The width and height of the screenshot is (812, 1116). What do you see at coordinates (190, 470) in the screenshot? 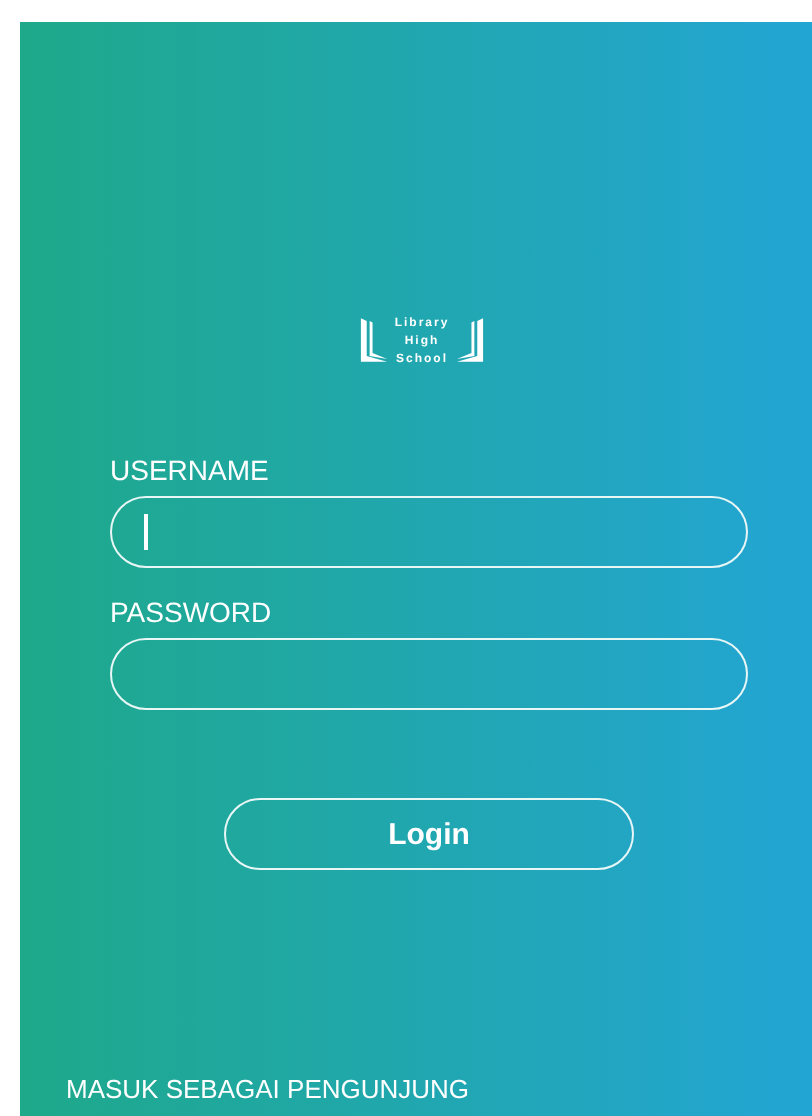
I see `field-label: USERNAME` at bounding box center [190, 470].